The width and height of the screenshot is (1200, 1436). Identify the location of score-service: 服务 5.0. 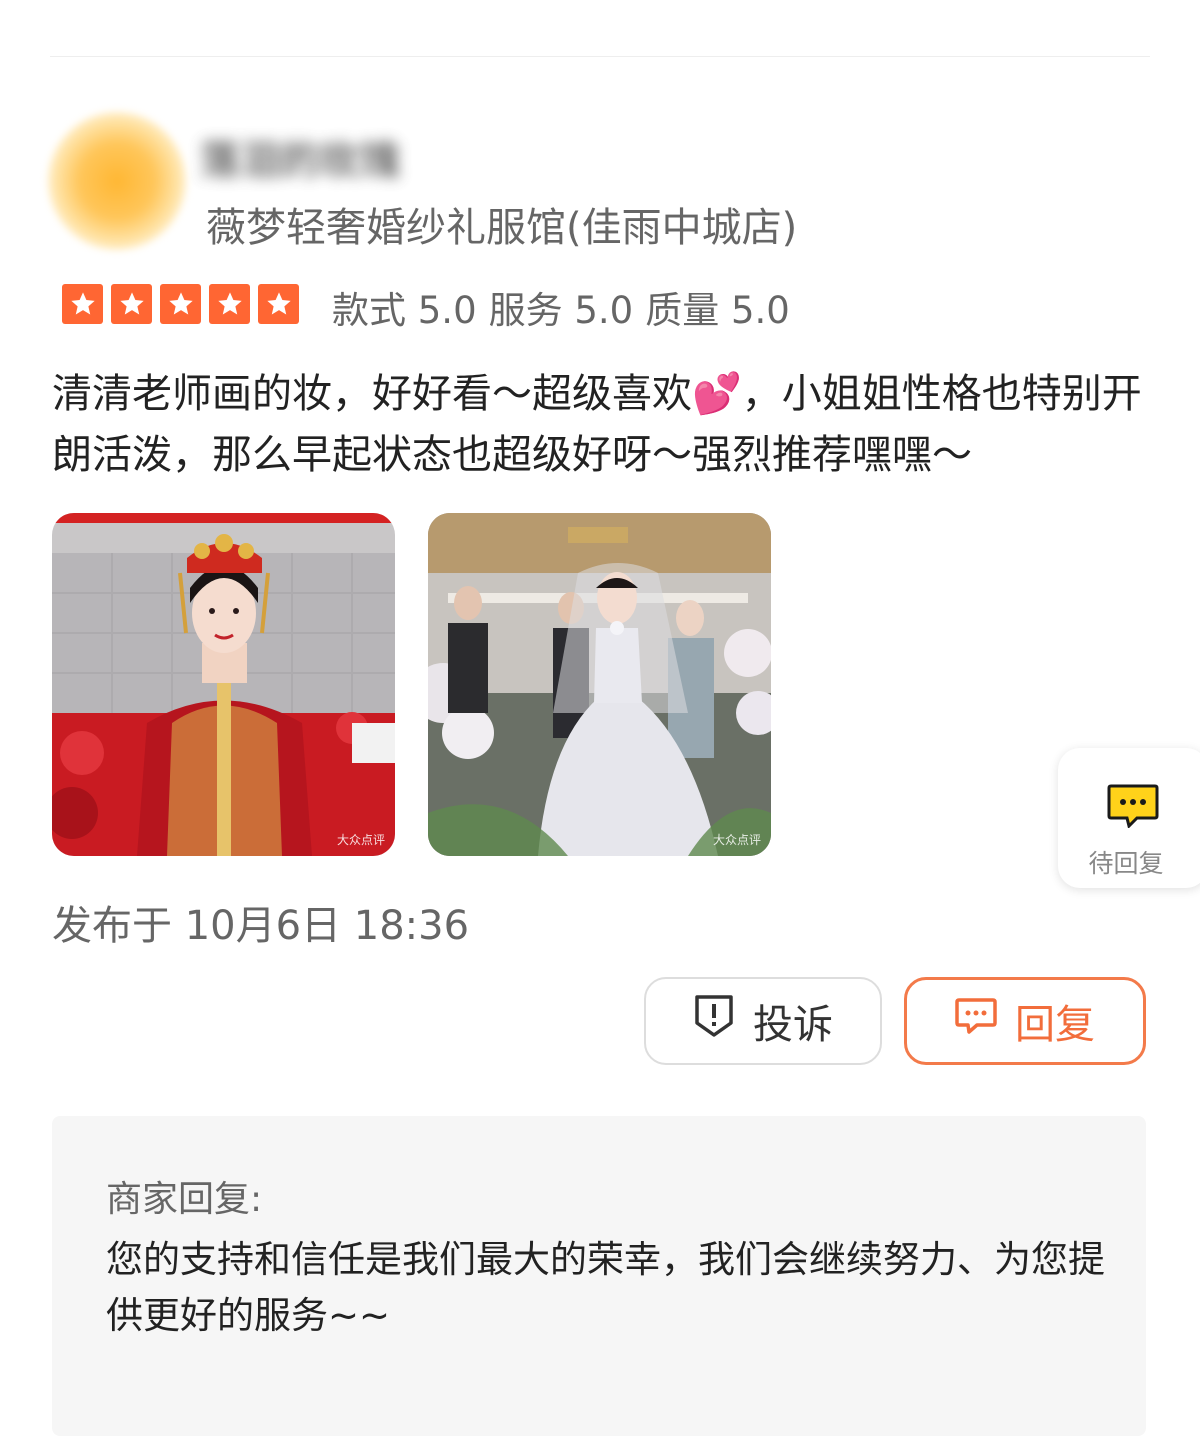
(561, 307).